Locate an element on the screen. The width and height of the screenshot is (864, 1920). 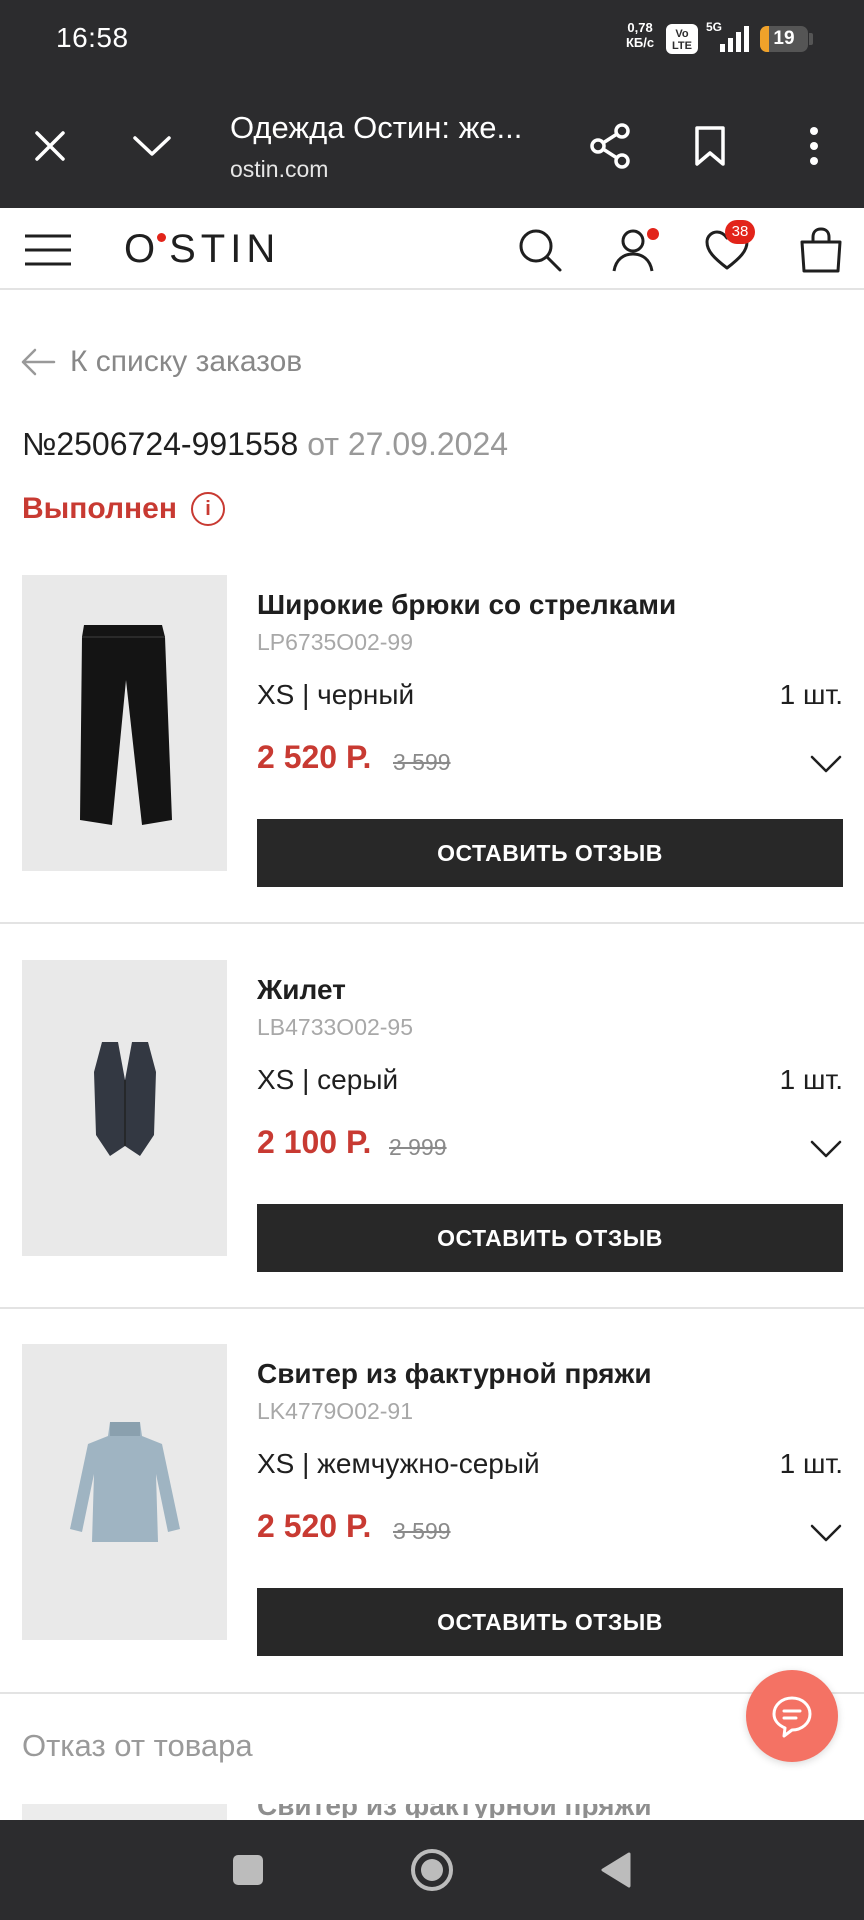
favorites-button: 38 is located at coordinates (727, 249).